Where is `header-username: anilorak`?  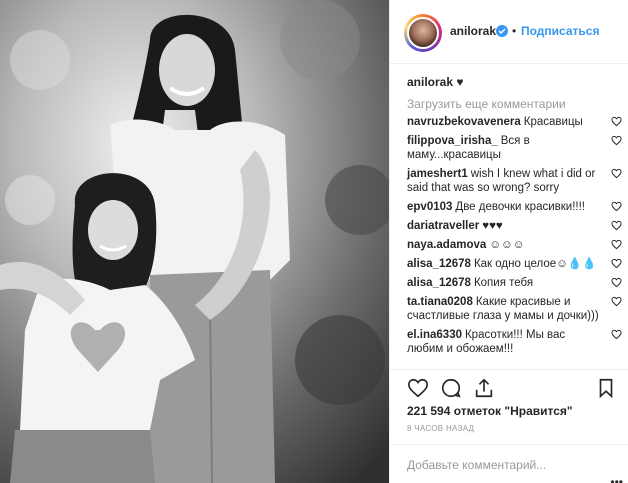 header-username: anilorak is located at coordinates (473, 31).